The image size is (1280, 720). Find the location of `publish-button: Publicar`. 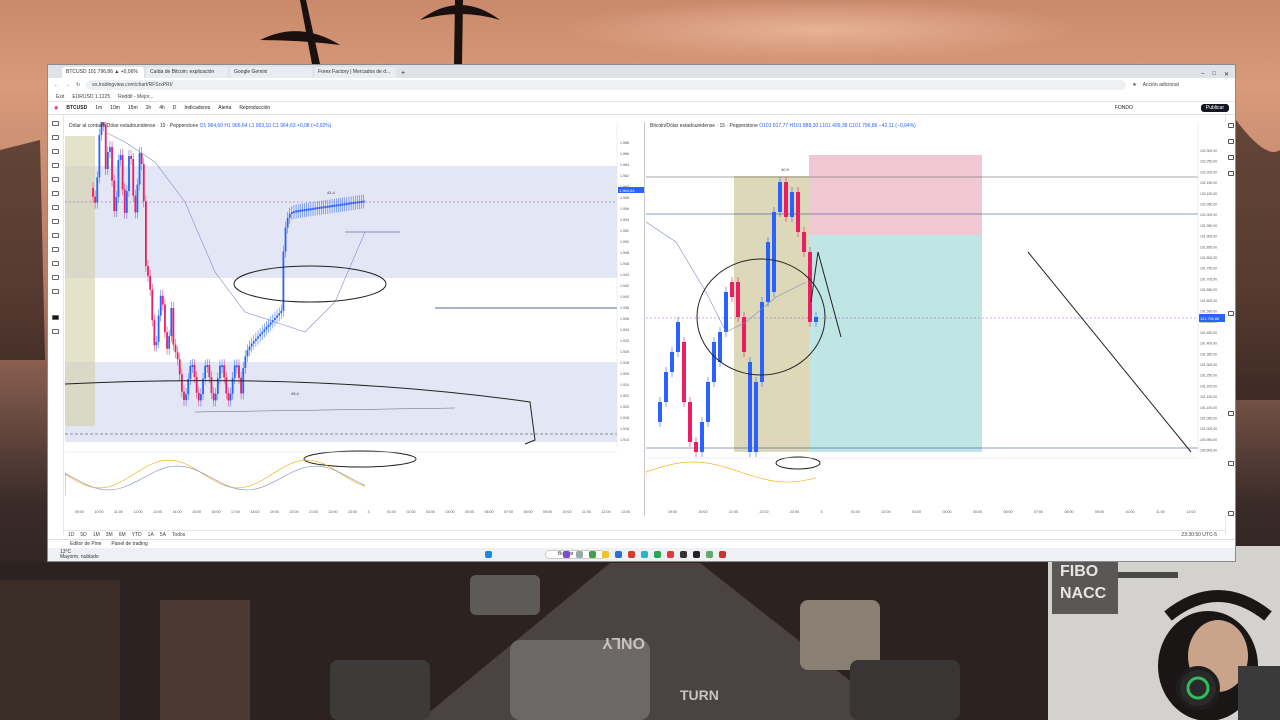

publish-button: Publicar is located at coordinates (1214, 108).